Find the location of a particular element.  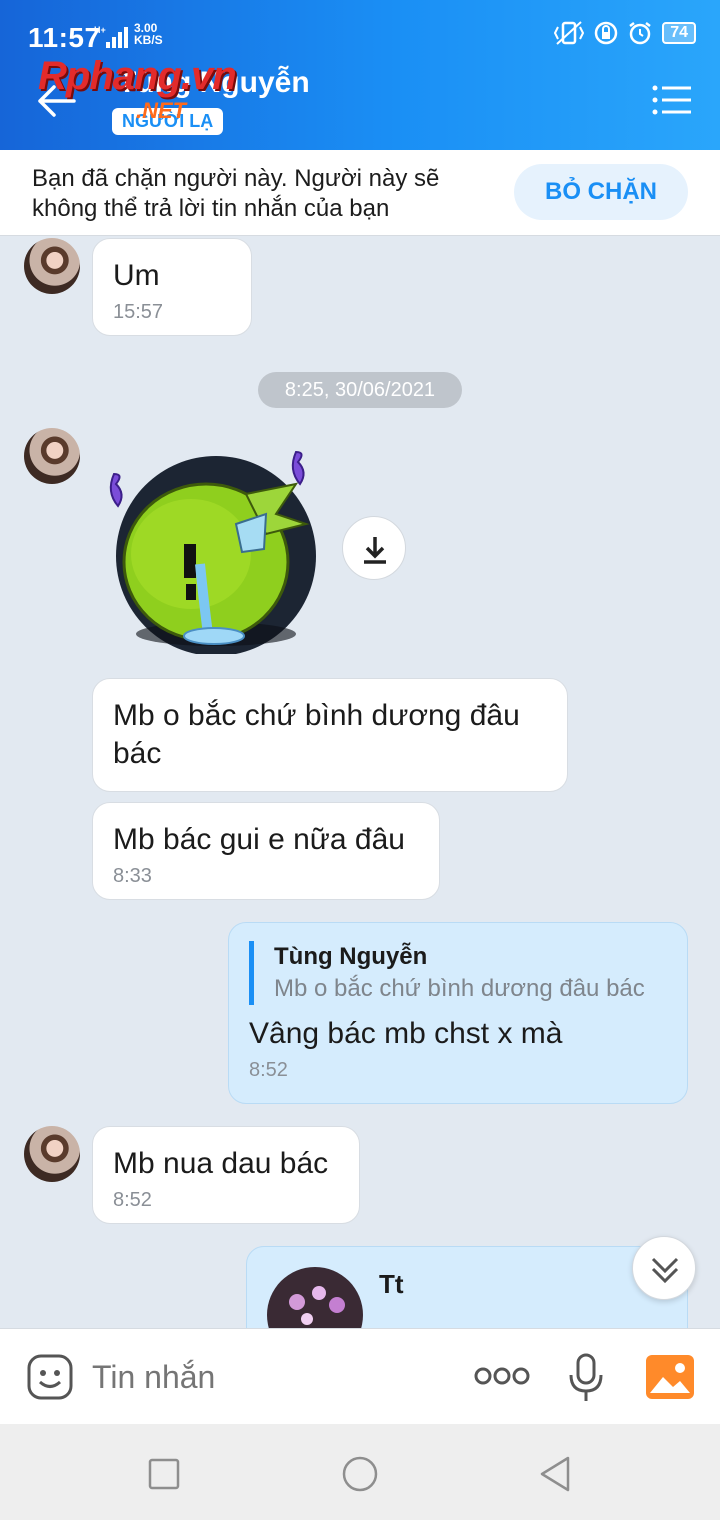

home-icon is located at coordinates (360, 1474).